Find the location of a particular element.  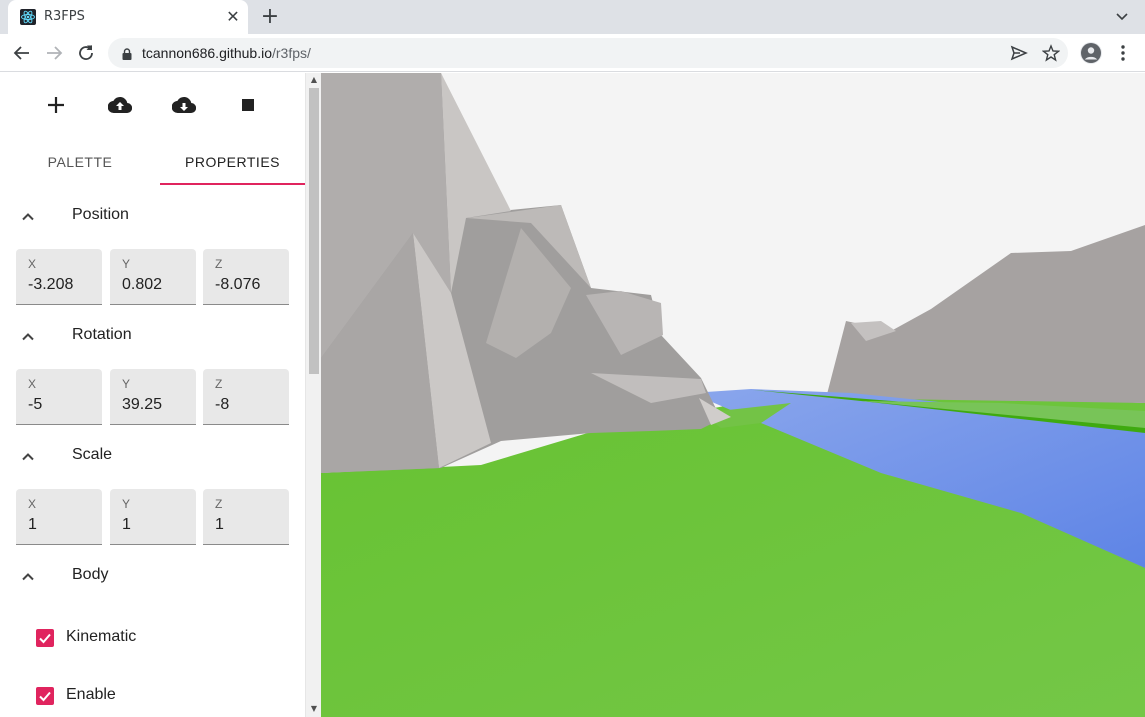

field-value: 0.802 is located at coordinates (142, 285).